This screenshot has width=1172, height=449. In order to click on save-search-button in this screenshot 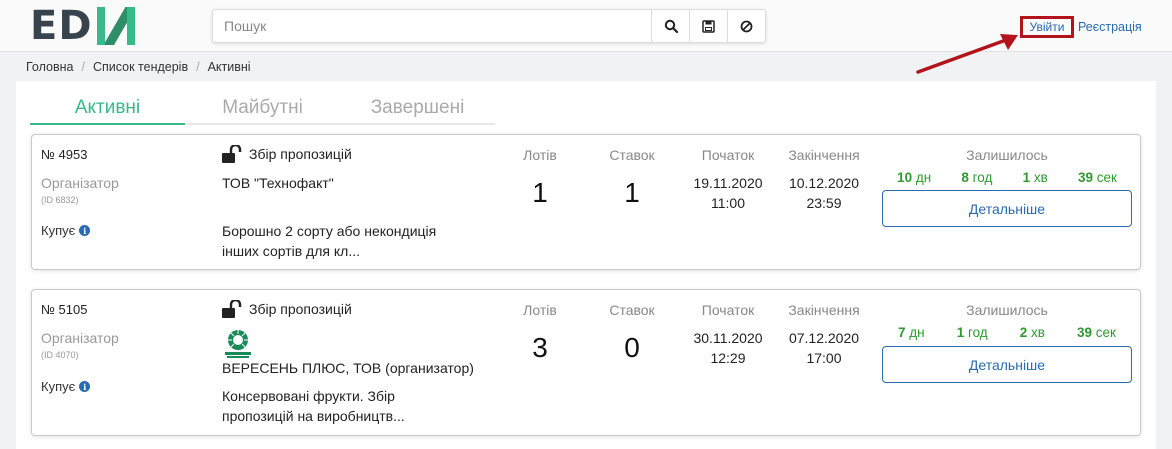, I will do `click(708, 26)`.